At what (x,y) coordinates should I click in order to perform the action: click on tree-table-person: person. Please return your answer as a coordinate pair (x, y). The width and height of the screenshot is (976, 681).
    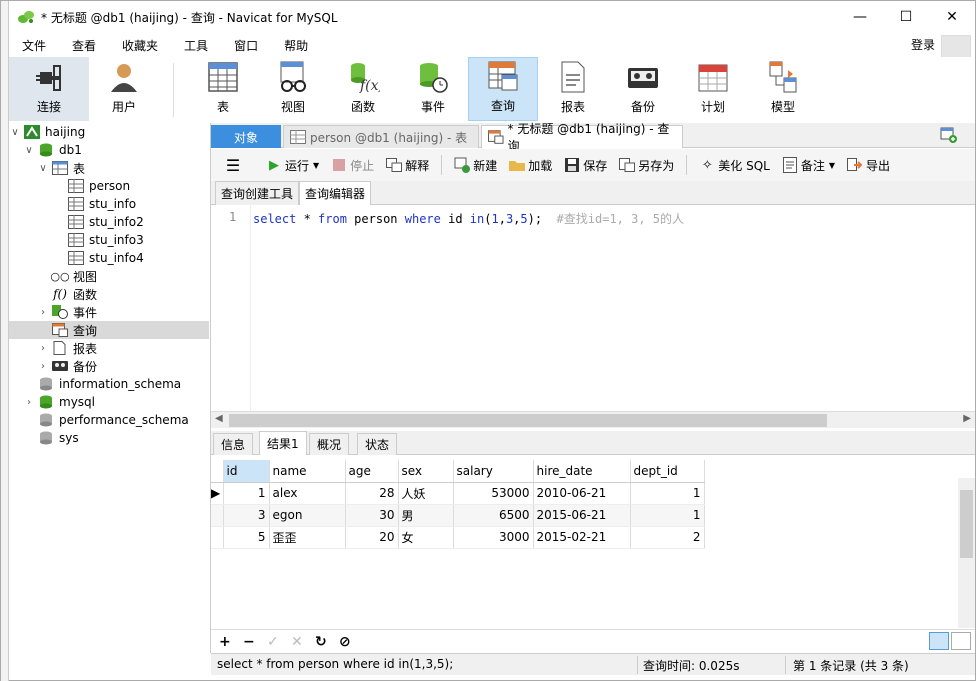
    Looking at the image, I should click on (97, 186).